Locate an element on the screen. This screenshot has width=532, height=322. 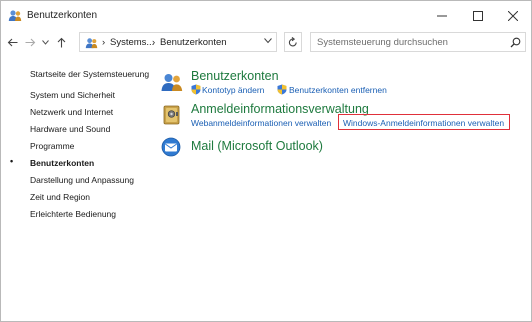
title-bar: Benutzerkonten is located at coordinates (266, 16).